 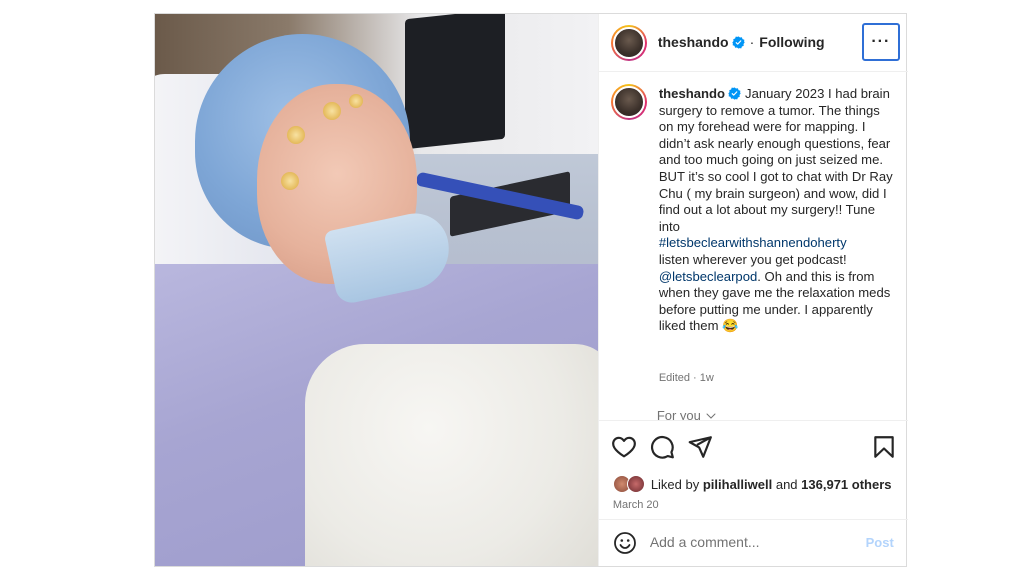 I want to click on more-options-button: ···, so click(x=880, y=42).